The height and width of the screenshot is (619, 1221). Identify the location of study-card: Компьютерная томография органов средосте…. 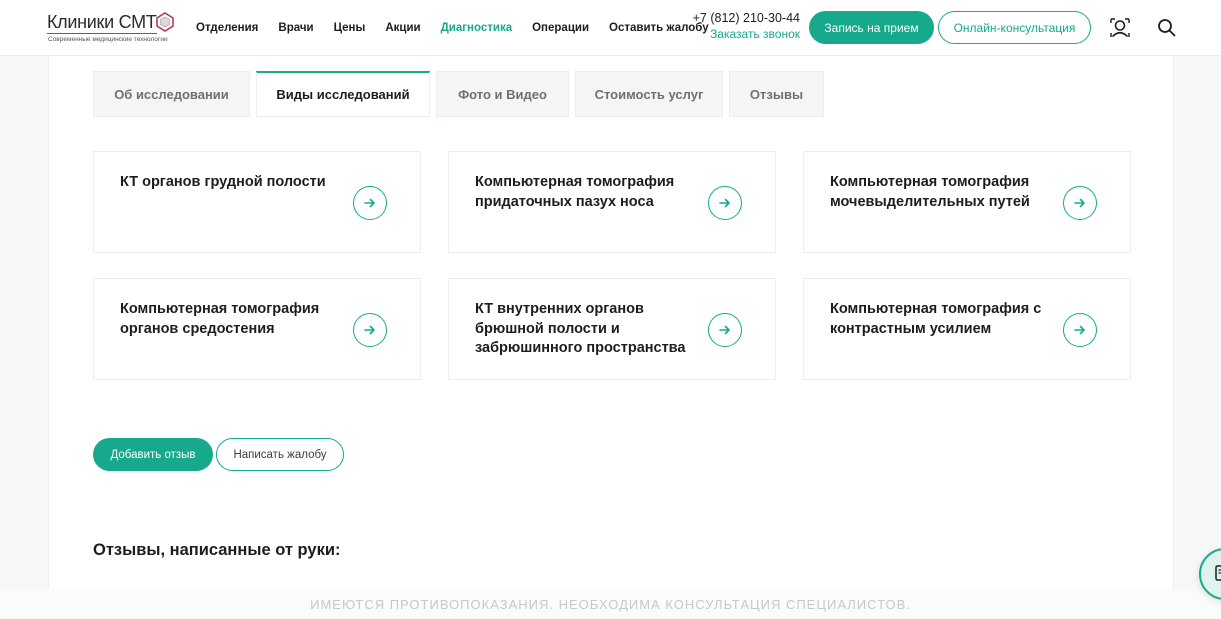
(257, 329).